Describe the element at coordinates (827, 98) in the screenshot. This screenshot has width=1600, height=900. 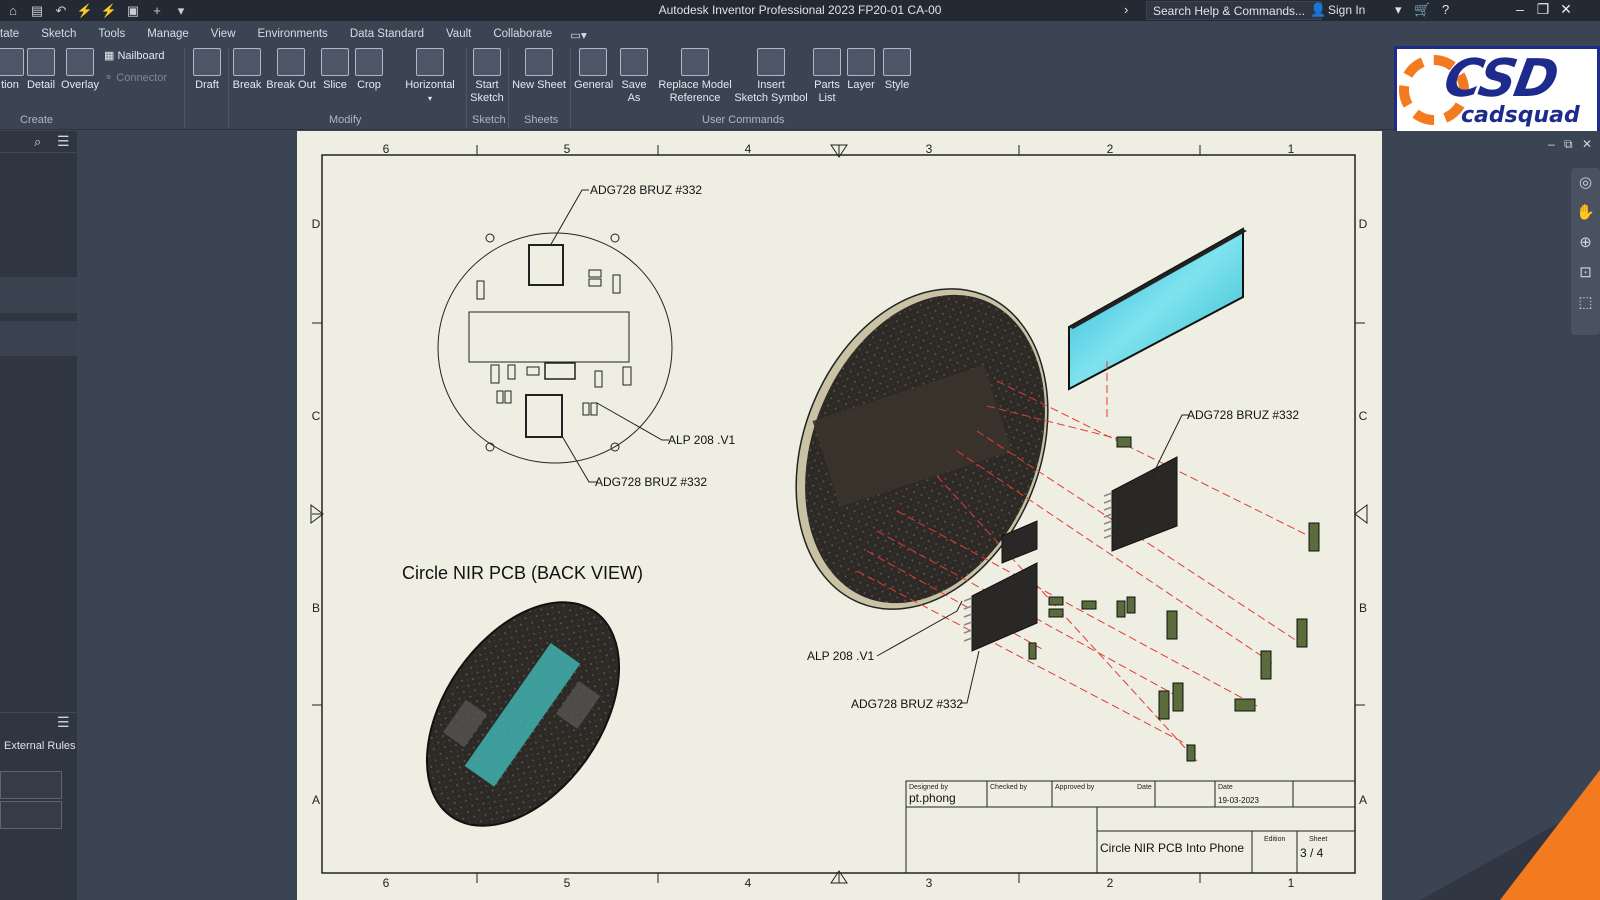
I see `parts-label-2: List` at that location.